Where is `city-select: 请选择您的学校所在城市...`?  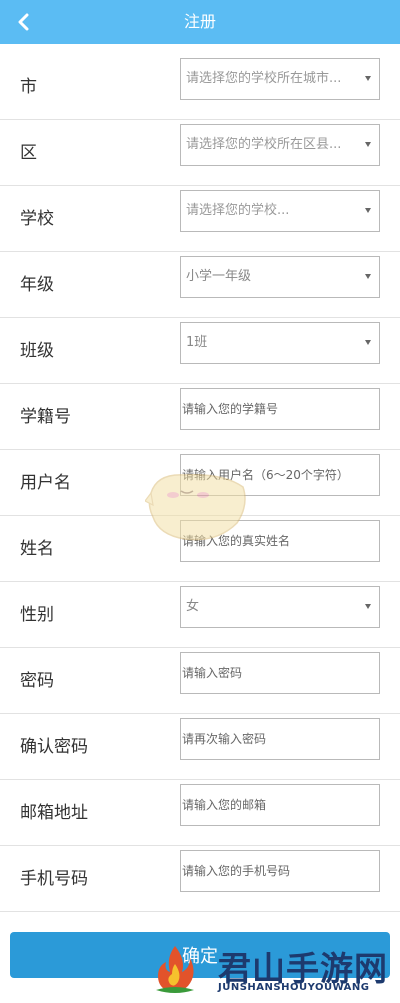 city-select: 请选择您的学校所在城市... is located at coordinates (280, 79).